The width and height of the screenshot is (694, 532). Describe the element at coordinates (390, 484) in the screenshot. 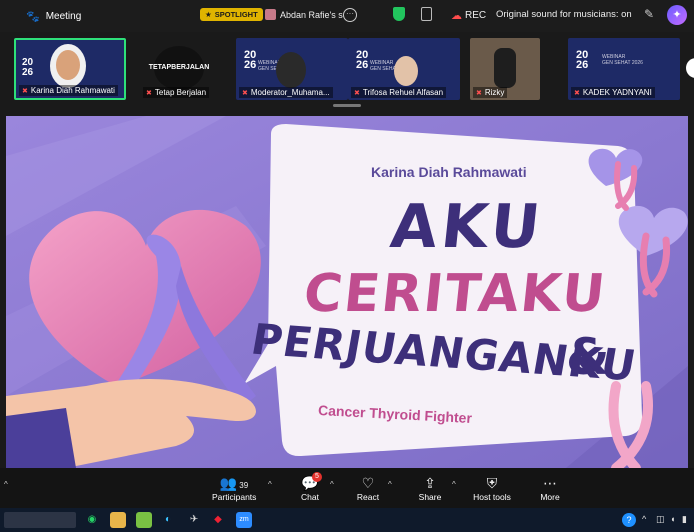

I see `react-options-caret: ^` at that location.